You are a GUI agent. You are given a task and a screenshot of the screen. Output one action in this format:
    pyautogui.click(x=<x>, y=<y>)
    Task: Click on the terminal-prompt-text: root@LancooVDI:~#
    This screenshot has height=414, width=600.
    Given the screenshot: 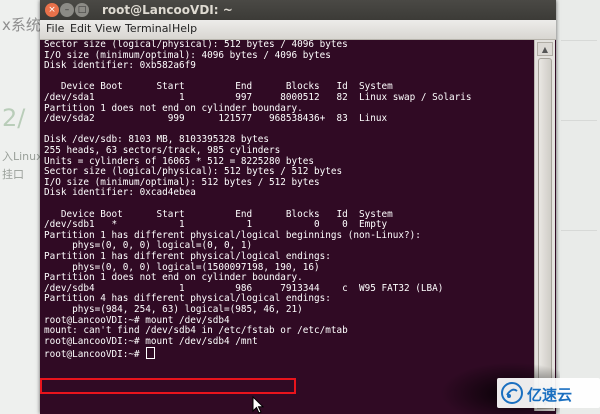 What is the action you would take?
    pyautogui.click(x=95, y=355)
    